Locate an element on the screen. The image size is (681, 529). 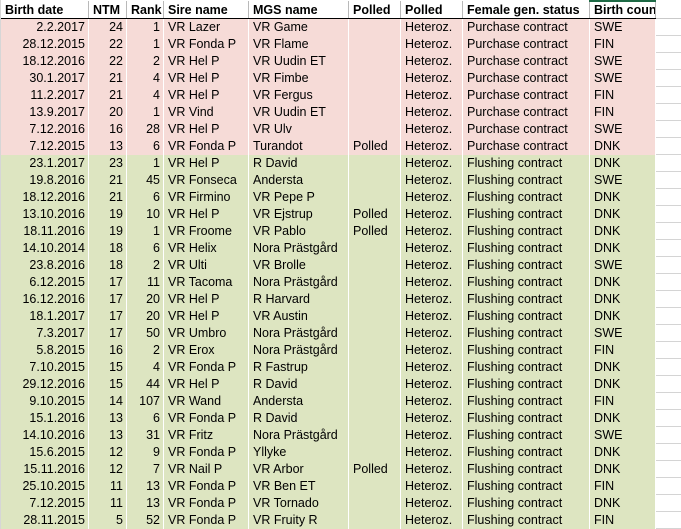
cell-mgs_name: Andersta is located at coordinates (298, 180).